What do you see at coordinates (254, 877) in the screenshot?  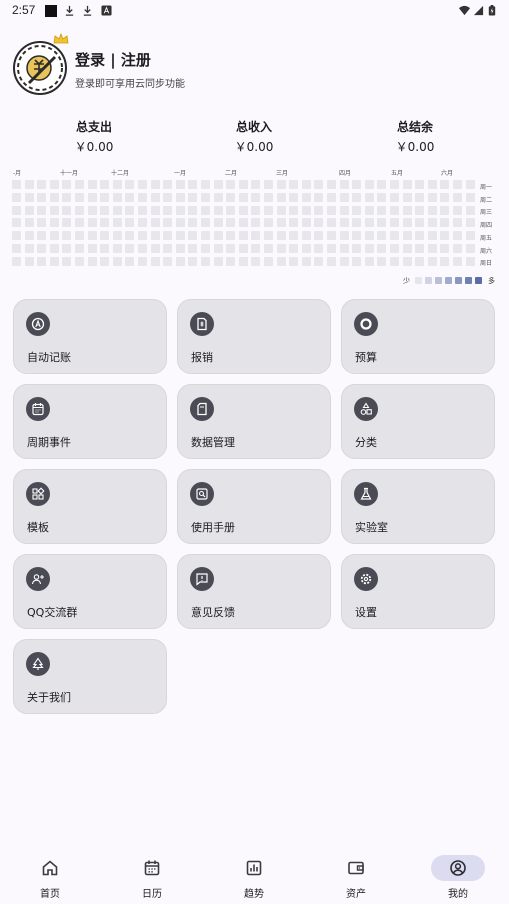 I see `nav-trend: 趋势` at bounding box center [254, 877].